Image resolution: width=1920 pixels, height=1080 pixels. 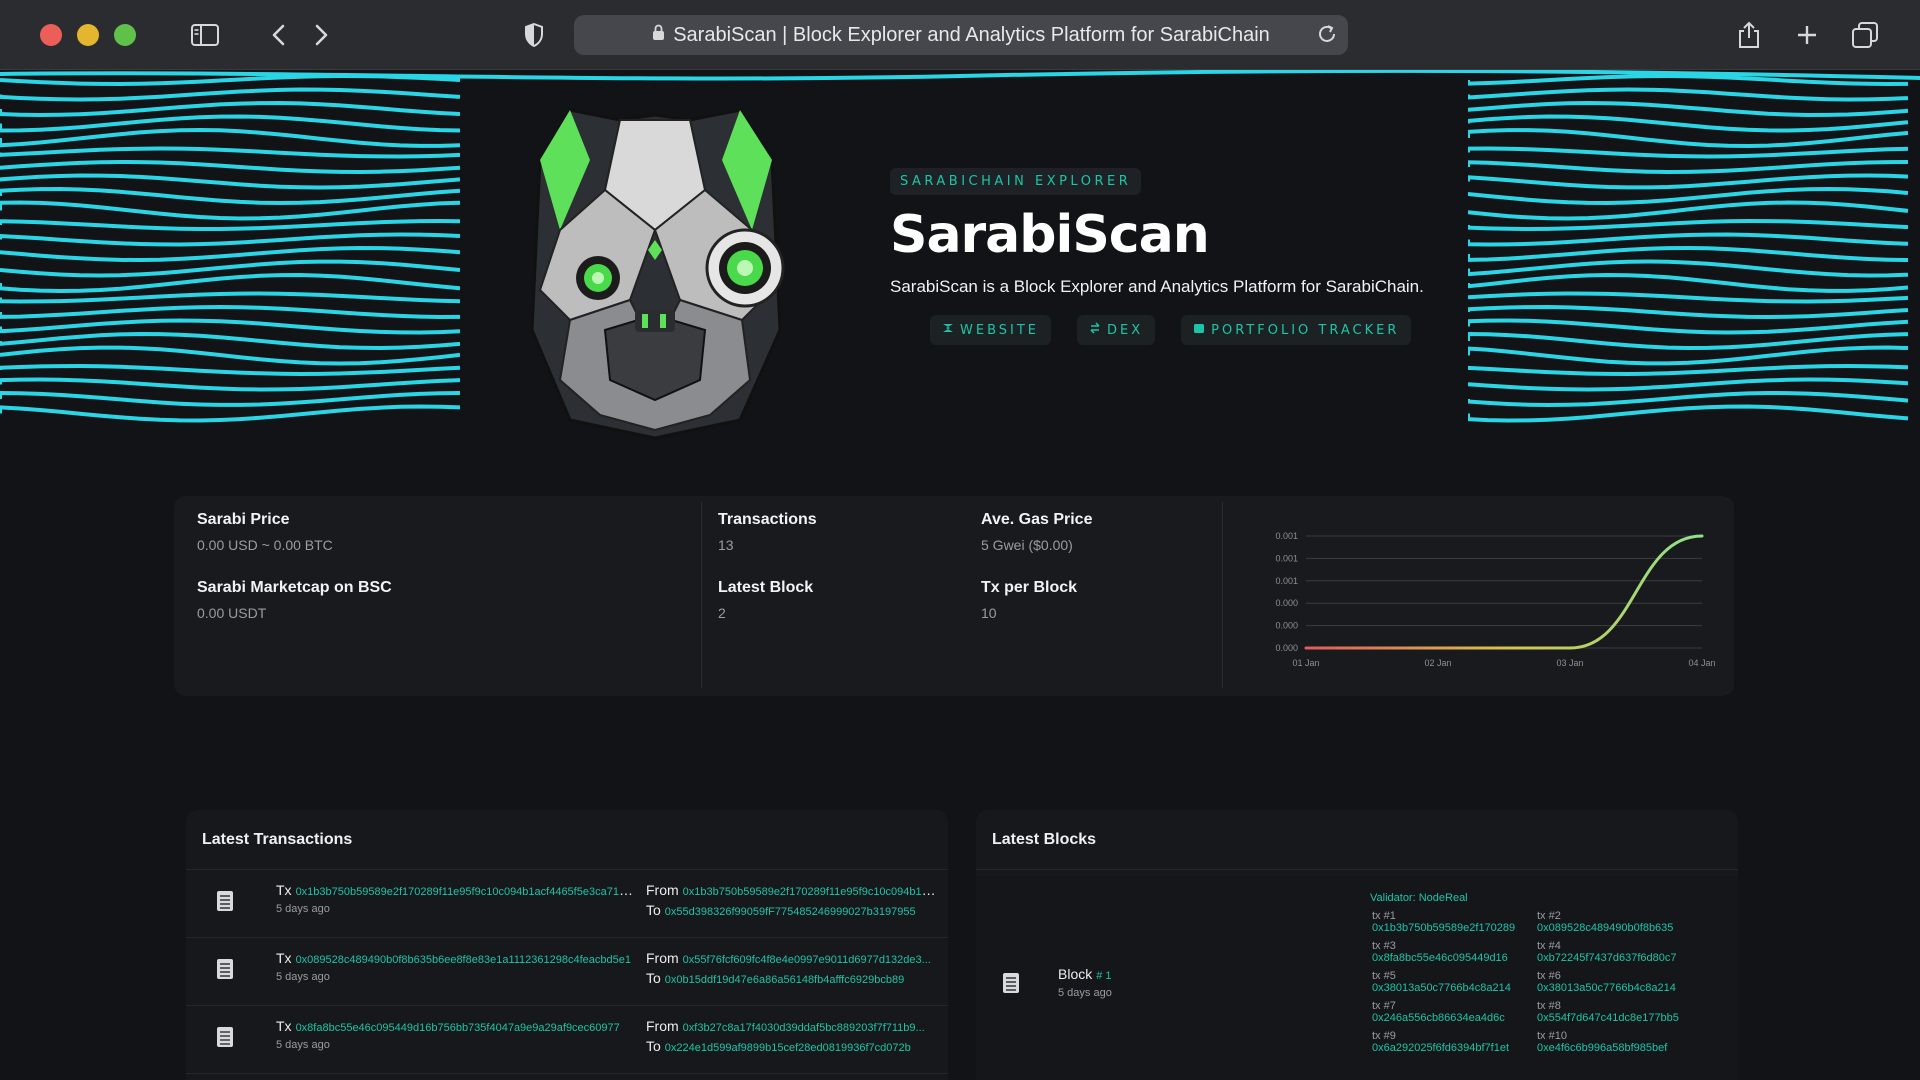 What do you see at coordinates (1614, 928) in the screenshot?
I see `block-tx-hash-link: 0x089528c489490b0f8b635` at bounding box center [1614, 928].